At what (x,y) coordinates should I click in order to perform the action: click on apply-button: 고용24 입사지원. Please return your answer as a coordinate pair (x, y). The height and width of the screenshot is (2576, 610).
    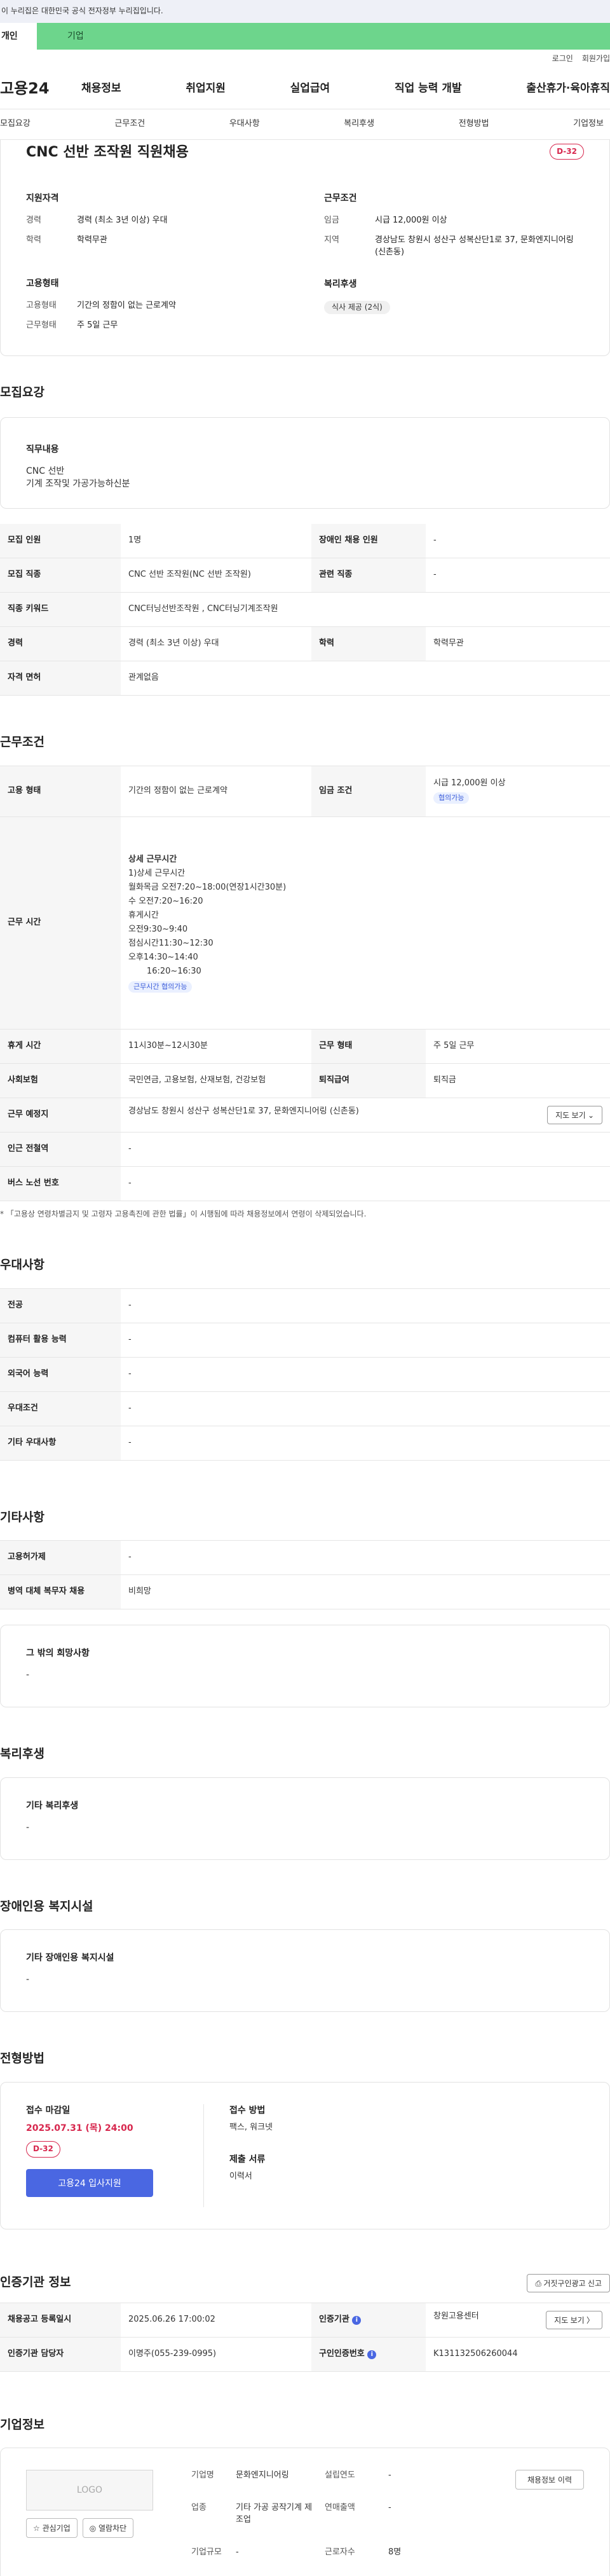
    Looking at the image, I should click on (89, 2182).